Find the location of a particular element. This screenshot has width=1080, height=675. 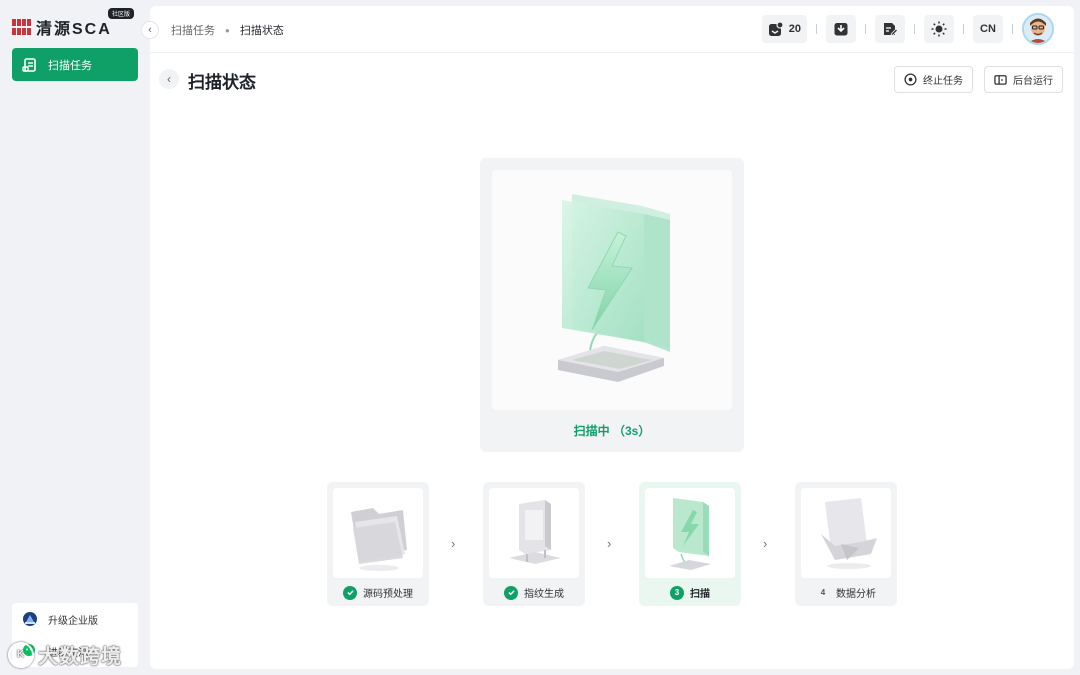

upgrade-enterprise-label: 升级企业版 is located at coordinates (73, 621).